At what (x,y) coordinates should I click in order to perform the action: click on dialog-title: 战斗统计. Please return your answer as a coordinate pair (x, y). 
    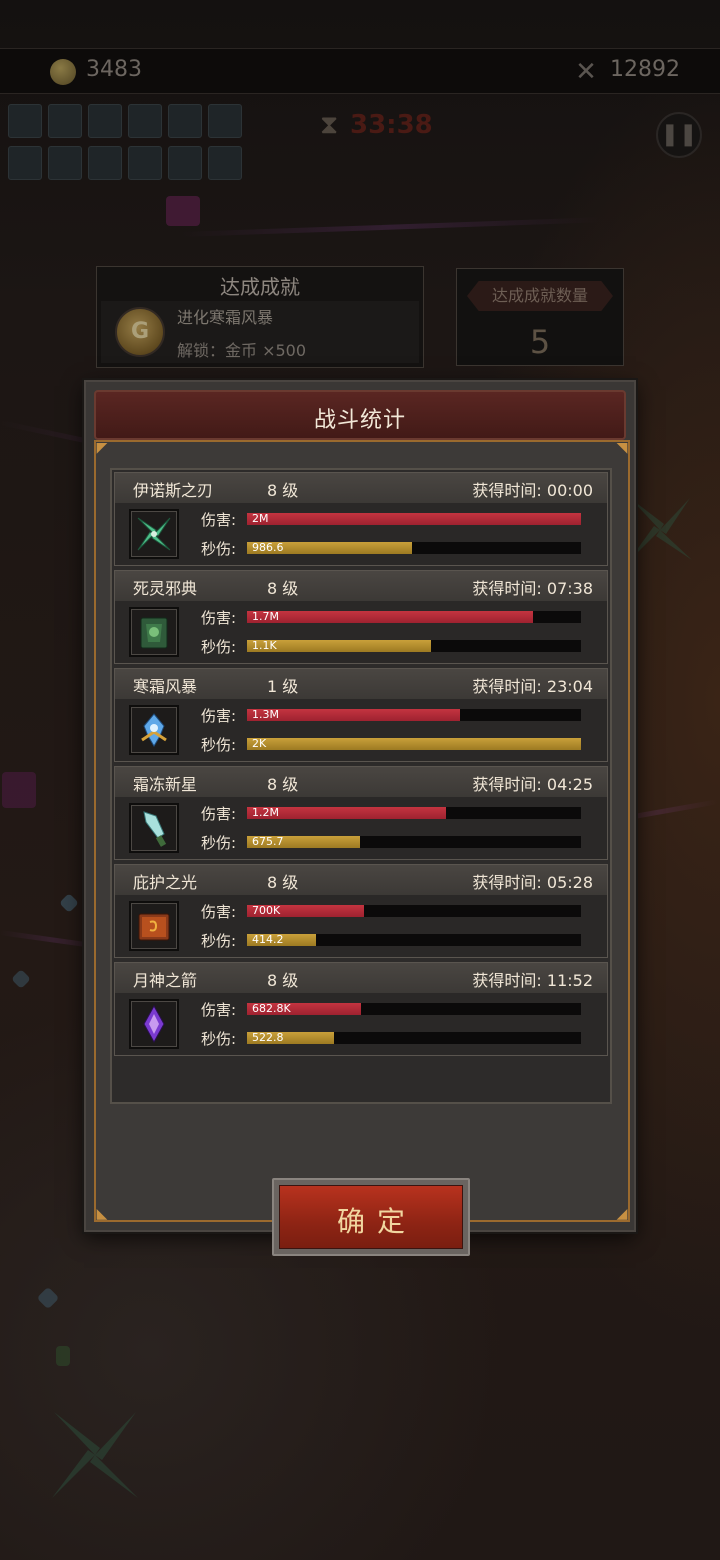
    Looking at the image, I should click on (359, 420).